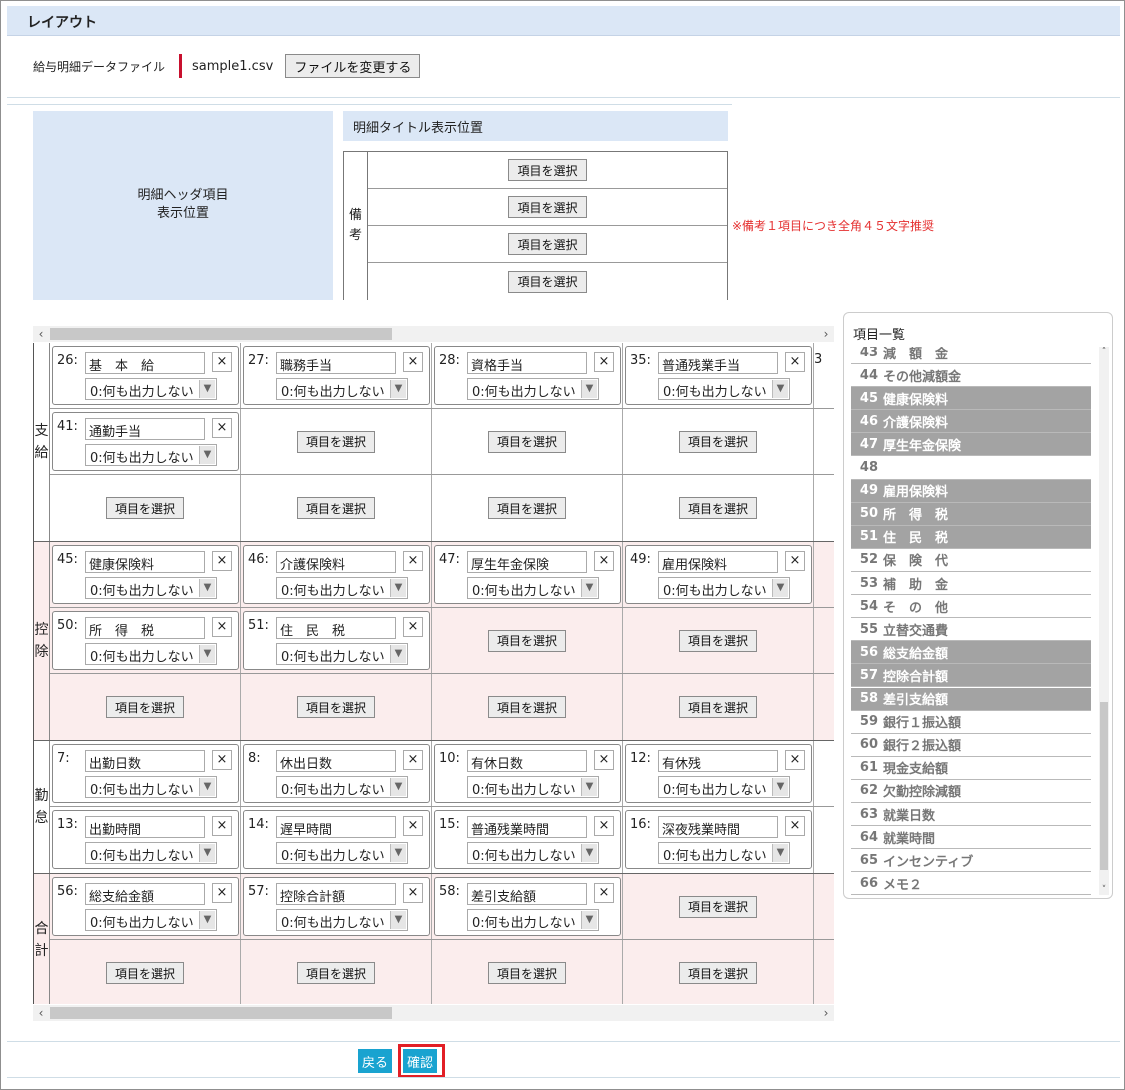 The image size is (1125, 1090). I want to click on item-name-field: 職務手当, so click(336, 363).